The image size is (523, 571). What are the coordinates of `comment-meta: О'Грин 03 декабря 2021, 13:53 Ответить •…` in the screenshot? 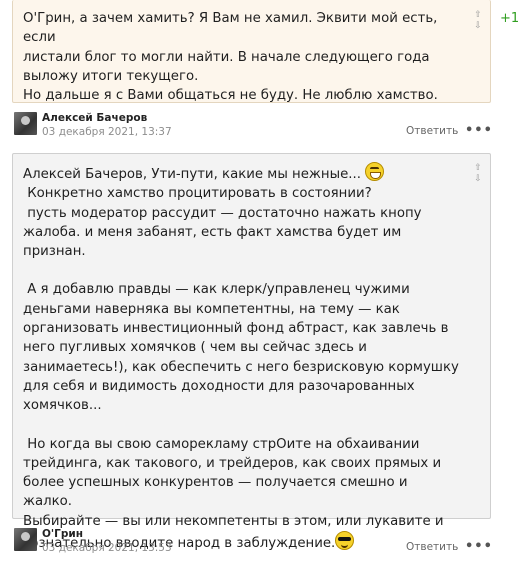 It's located at (253, 543).